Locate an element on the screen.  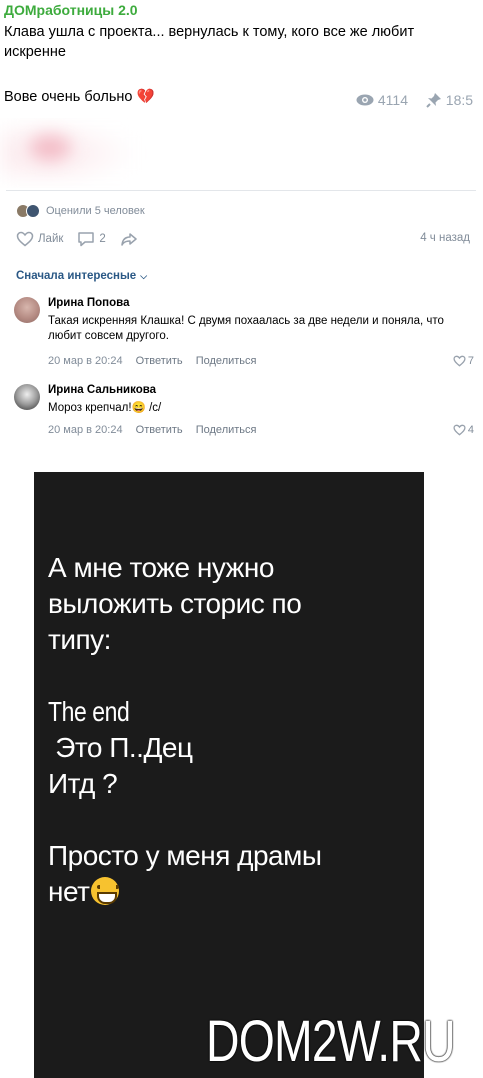
share-button is located at coordinates (131, 239).